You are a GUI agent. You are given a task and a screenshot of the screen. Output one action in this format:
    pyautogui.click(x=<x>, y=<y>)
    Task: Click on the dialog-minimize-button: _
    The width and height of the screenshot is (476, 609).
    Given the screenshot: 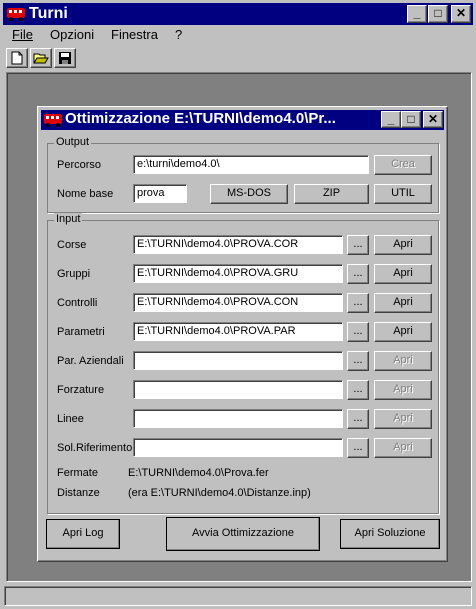 What is the action you would take?
    pyautogui.click(x=391, y=119)
    